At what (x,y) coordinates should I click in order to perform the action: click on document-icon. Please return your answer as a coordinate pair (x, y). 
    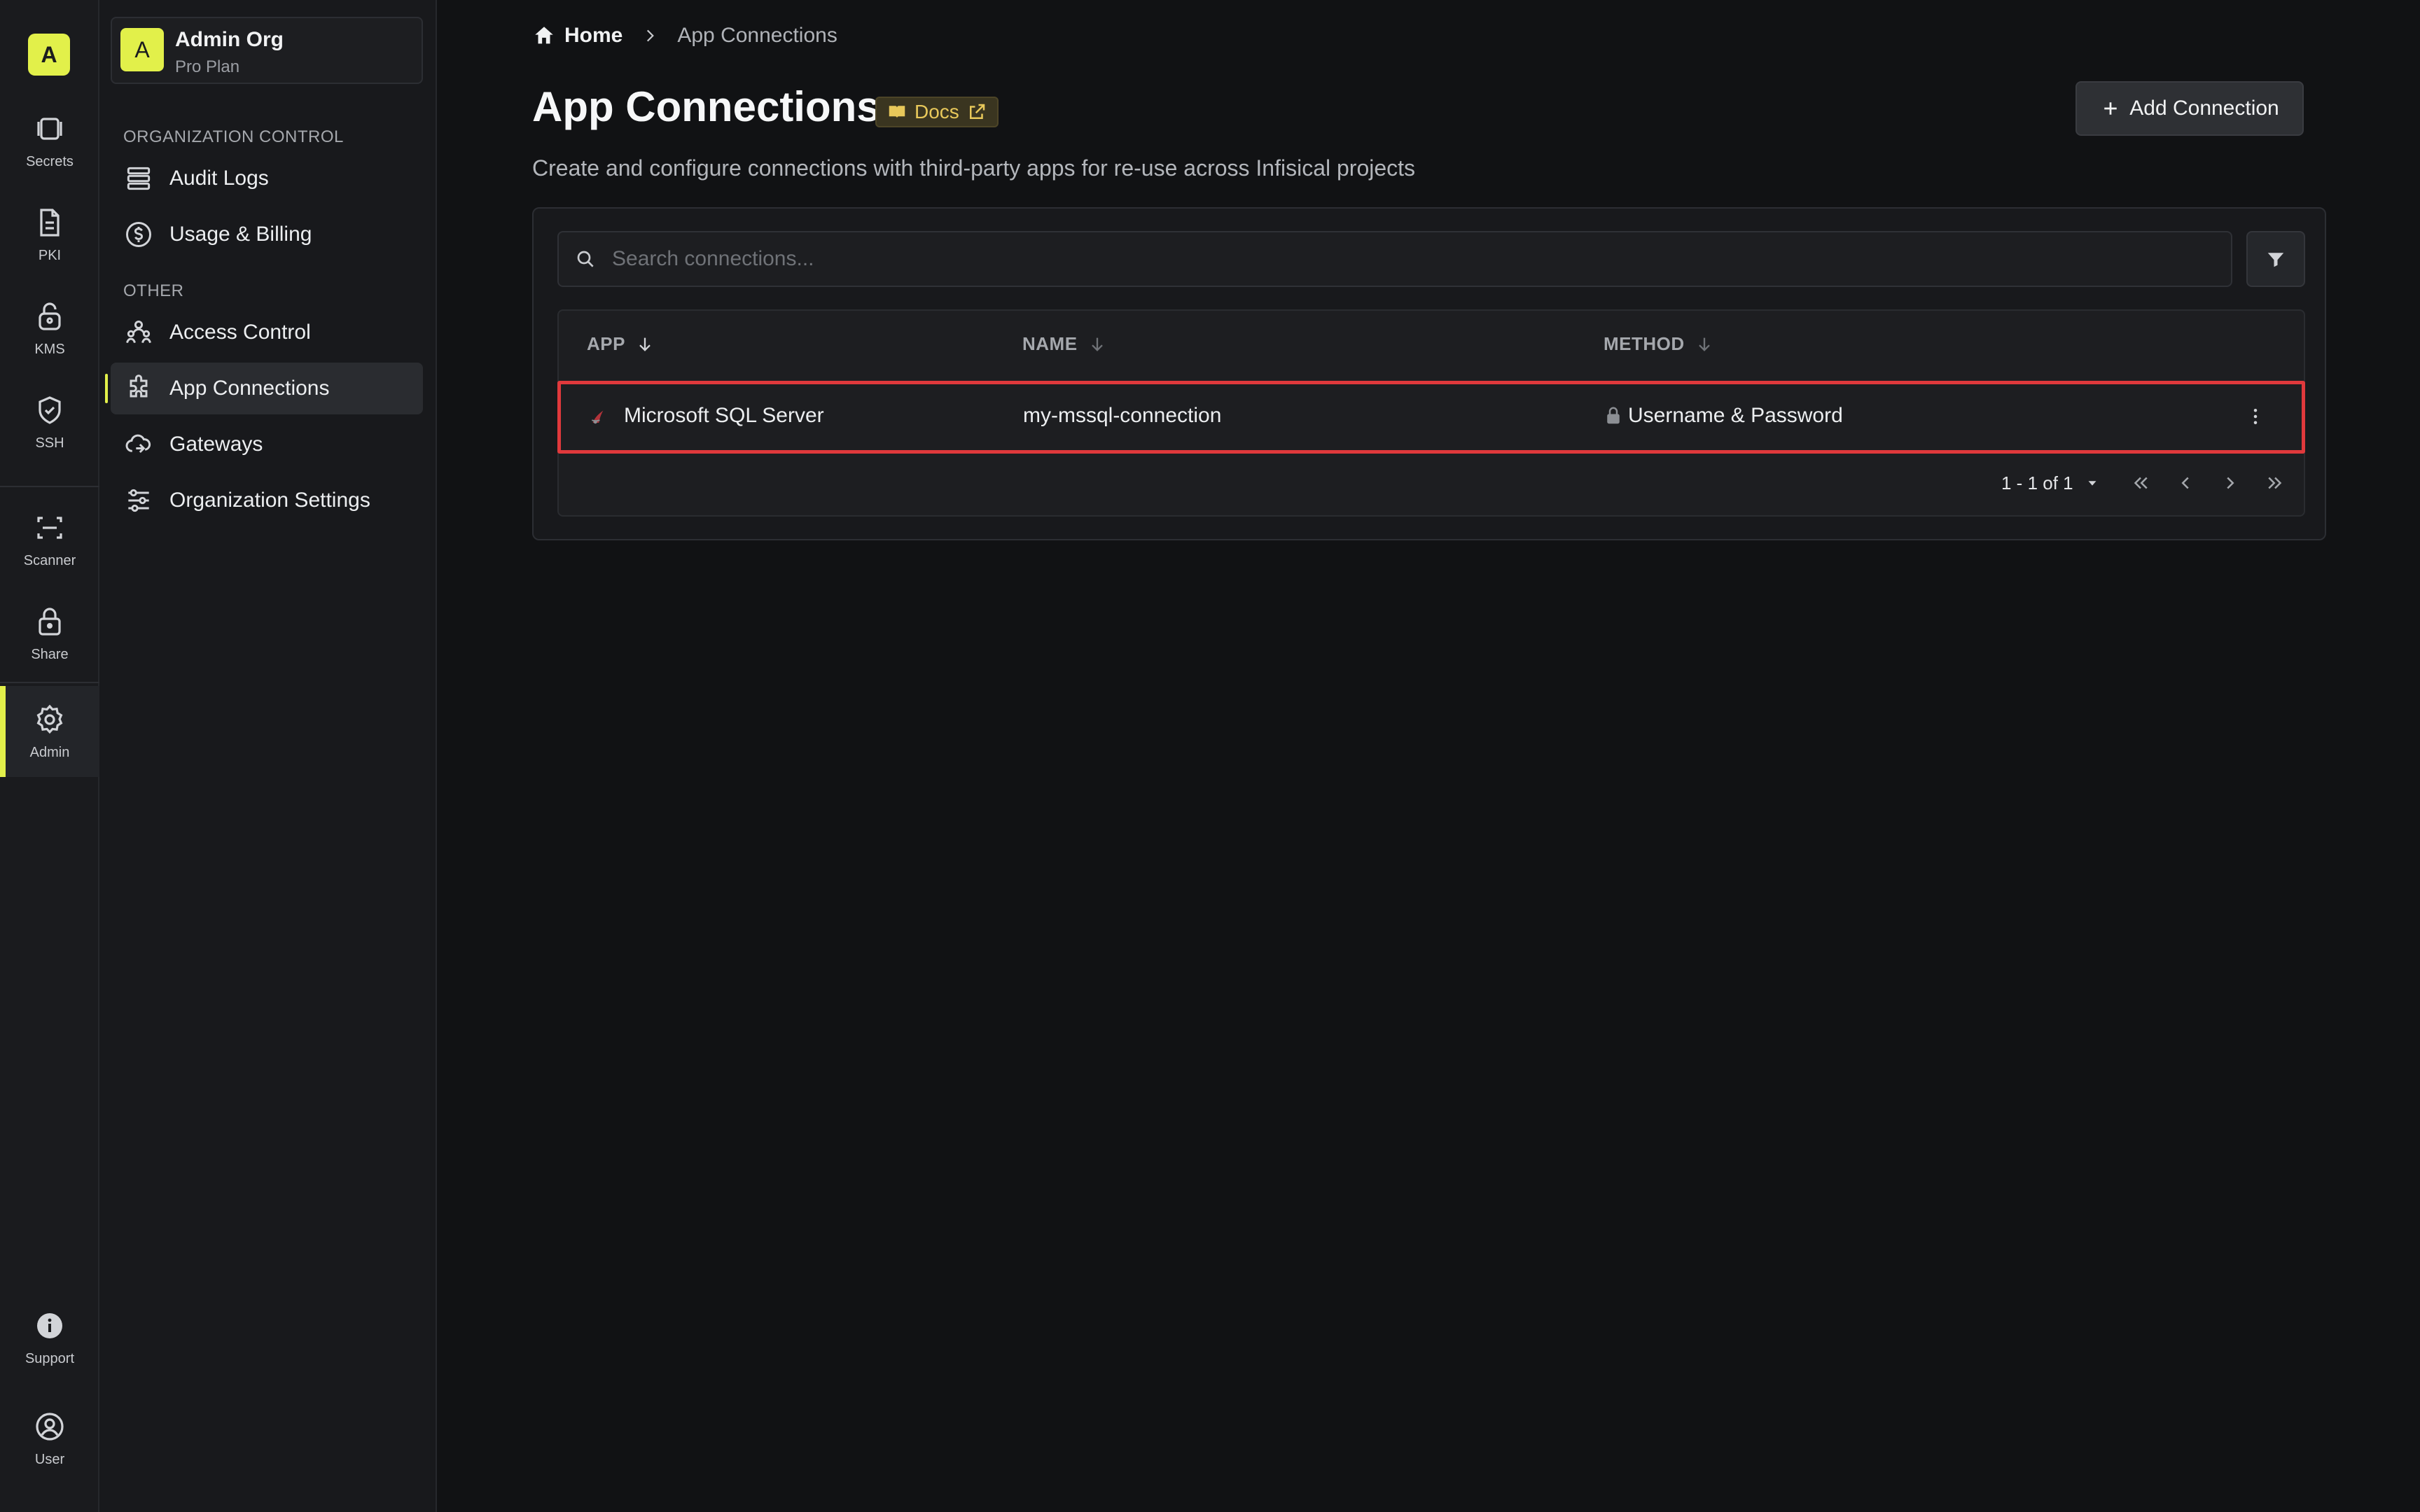
    Looking at the image, I should click on (50, 222).